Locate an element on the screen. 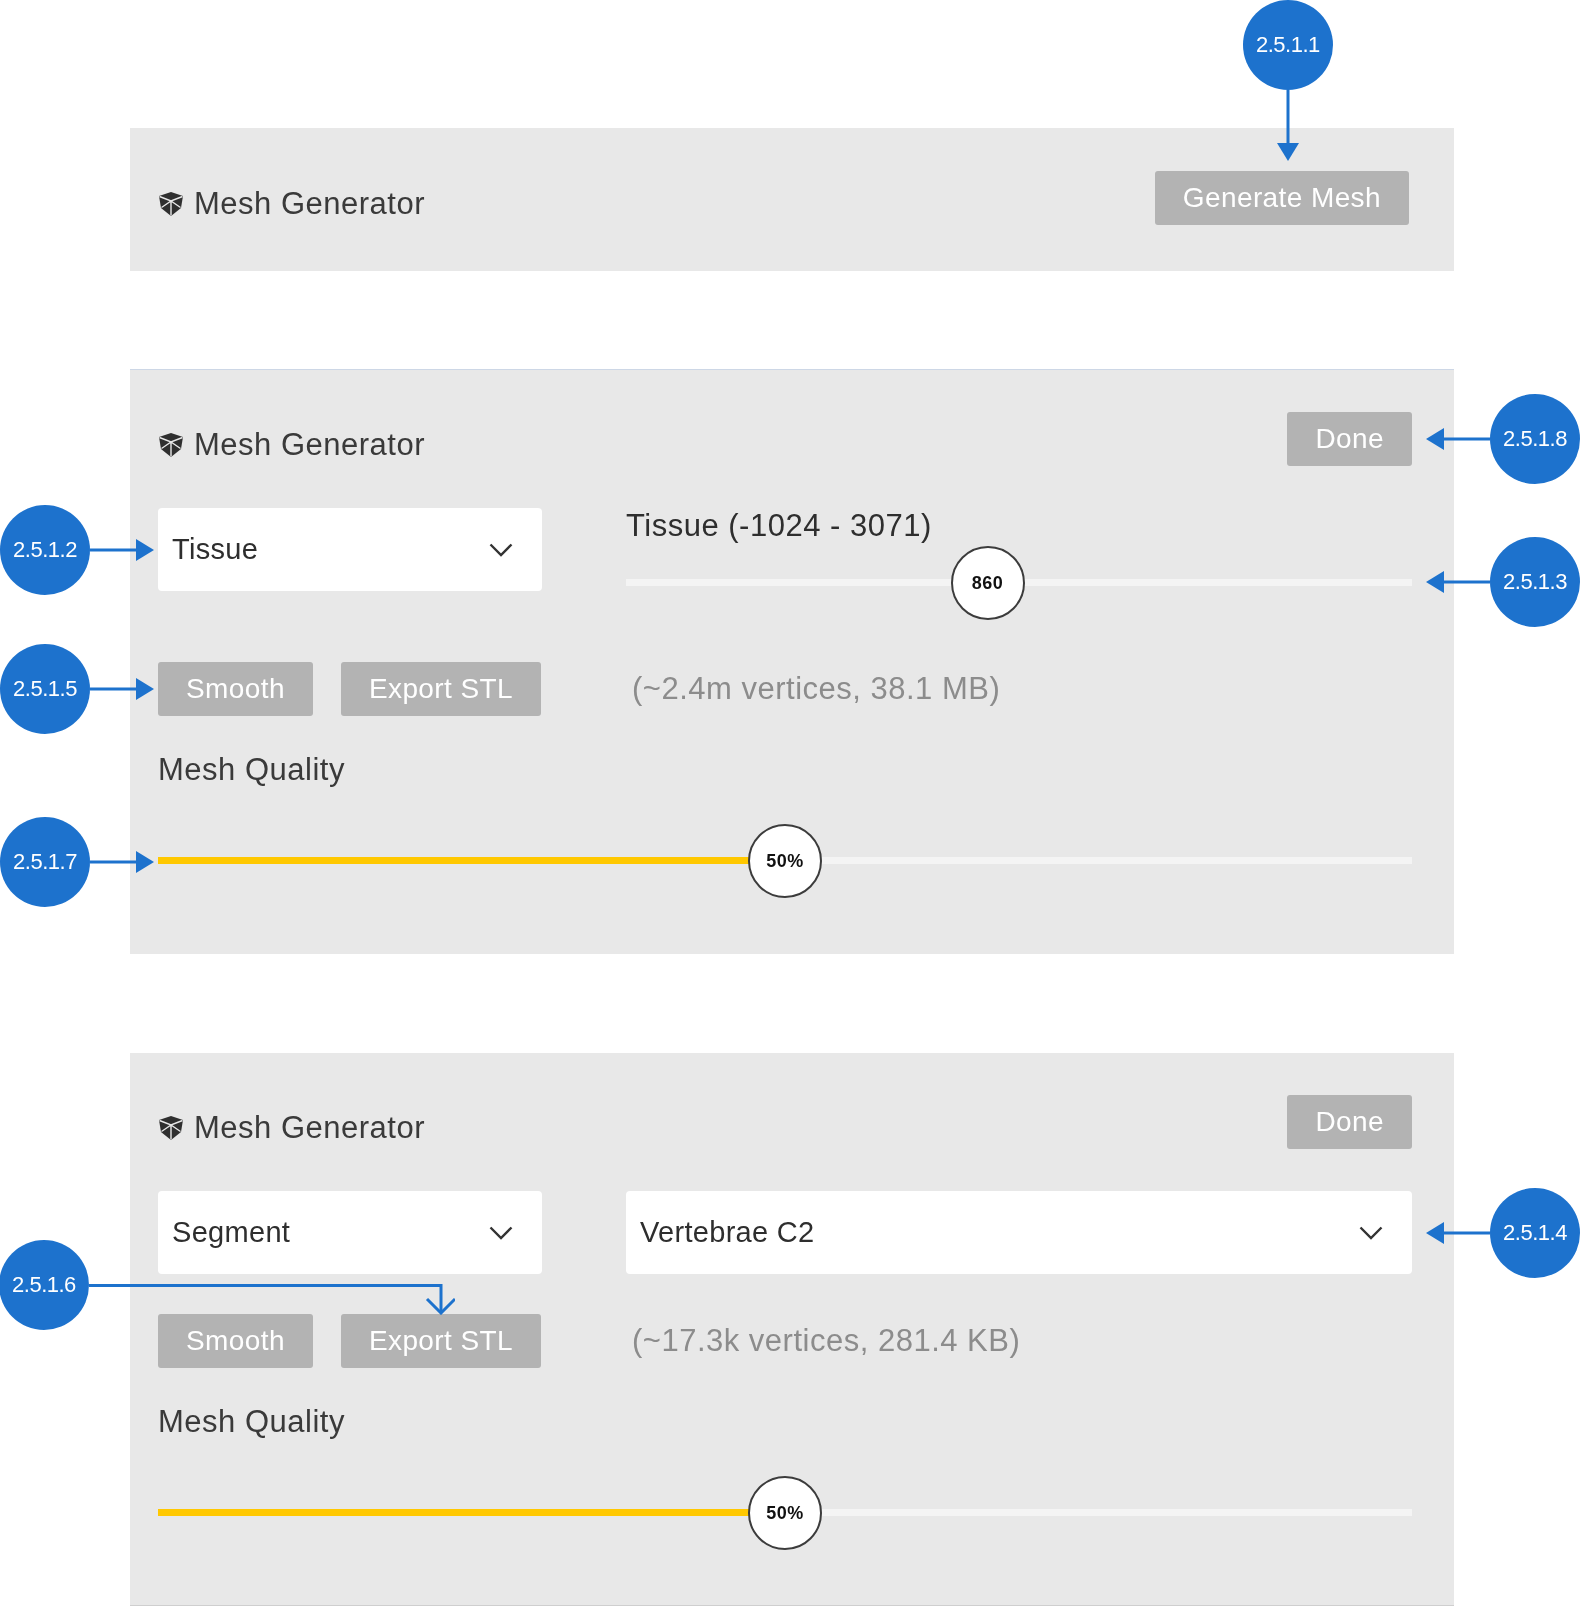 The height and width of the screenshot is (1608, 1582). mesh-size-info: (~2.4m vertices, 38.1 MB) is located at coordinates (816, 689).